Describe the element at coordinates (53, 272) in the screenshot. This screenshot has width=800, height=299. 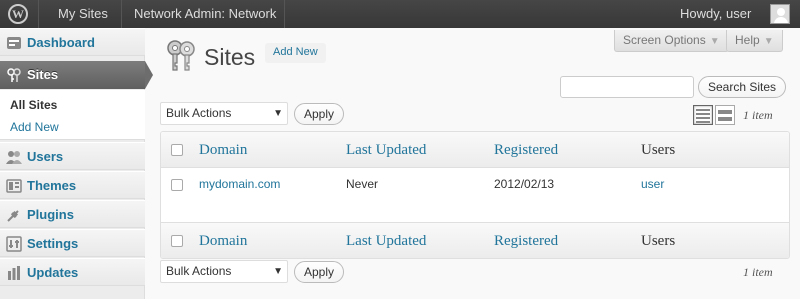
I see `sidebar-item-label: Updates` at that location.